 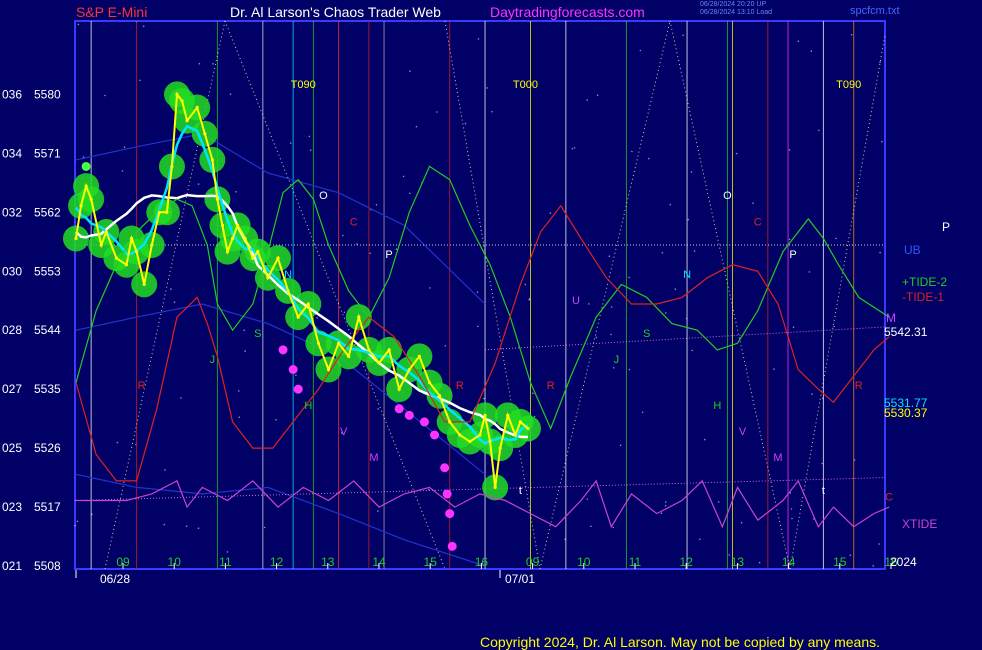 I want to click on y-tick-left-label: 025, so click(x=12, y=448).